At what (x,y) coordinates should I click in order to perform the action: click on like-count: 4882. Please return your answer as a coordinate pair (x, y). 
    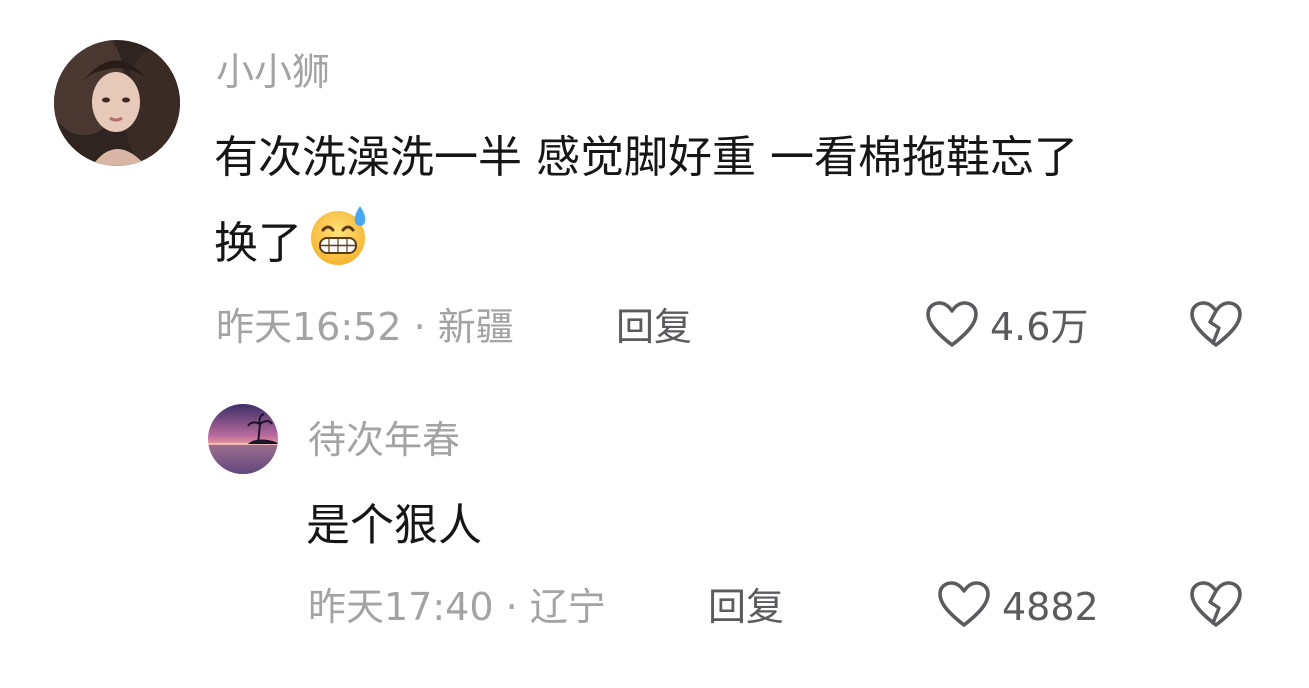
    Looking at the image, I should click on (1050, 607).